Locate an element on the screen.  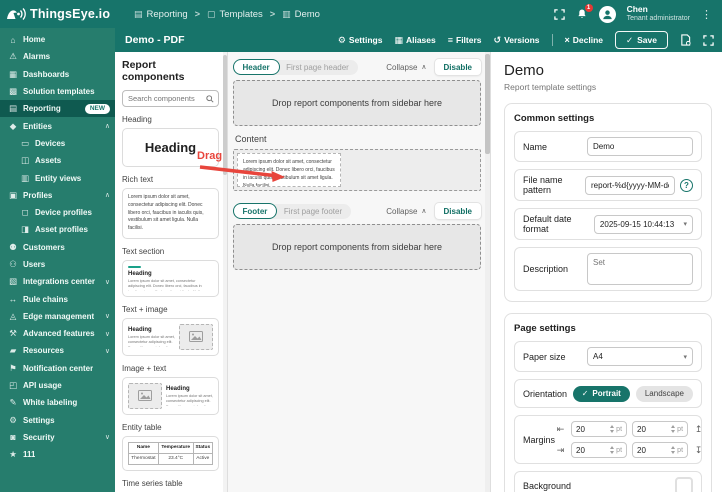
save-button: ✓ Save is located at coordinates (641, 40).